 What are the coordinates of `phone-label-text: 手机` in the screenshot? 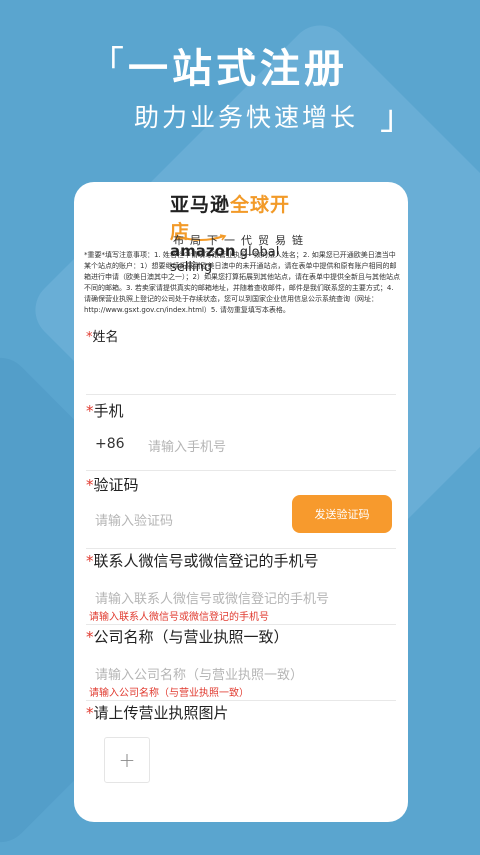 It's located at (108, 411).